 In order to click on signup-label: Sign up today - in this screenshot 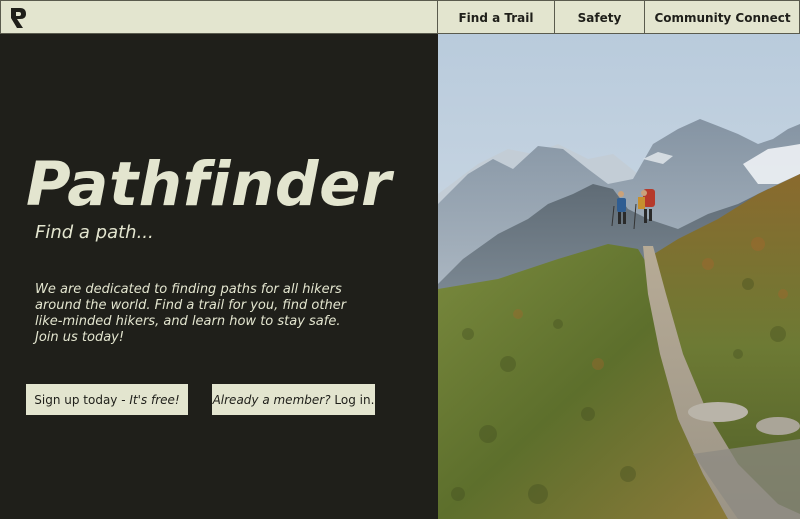, I will do `click(80, 399)`.